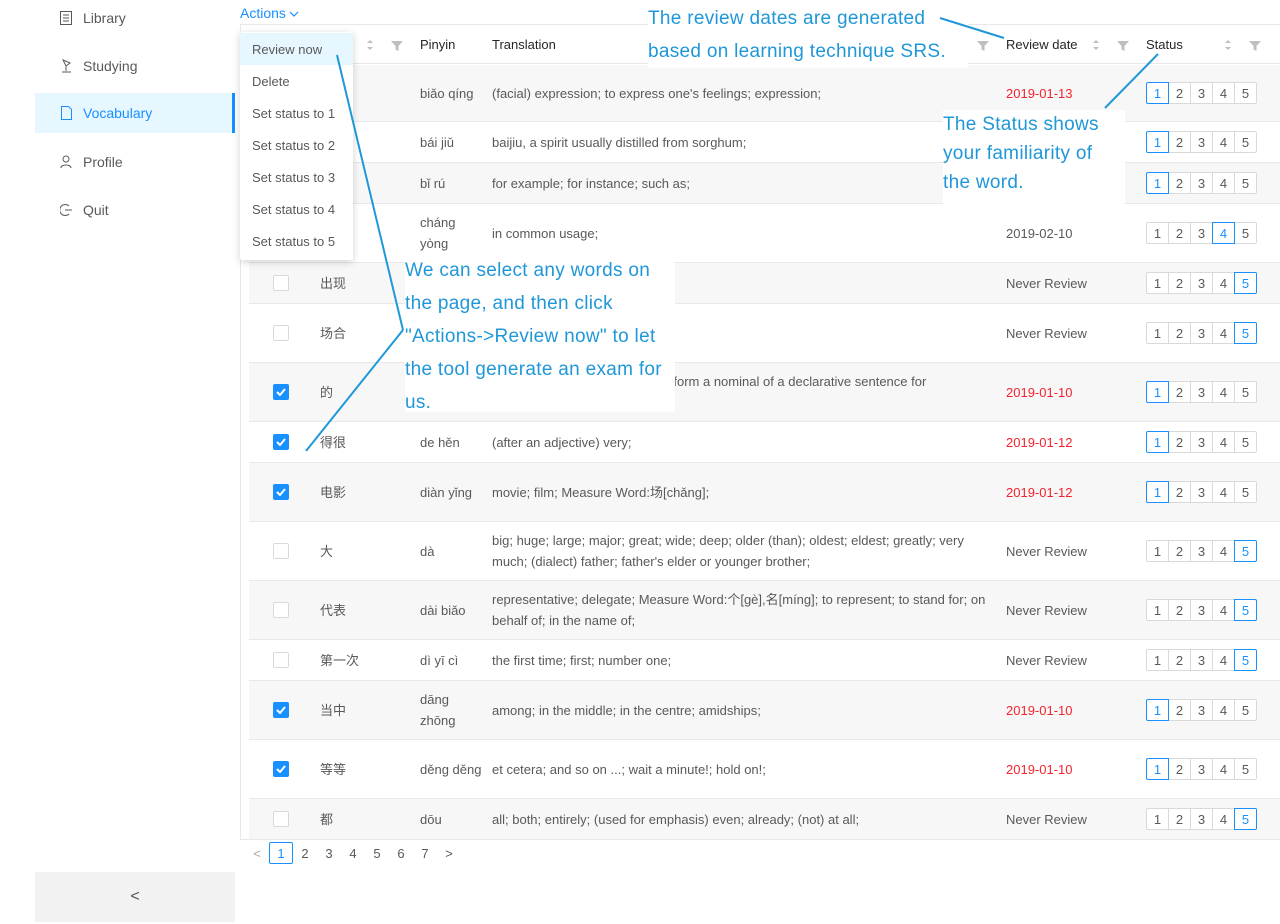 This screenshot has height=924, width=1280. Describe the element at coordinates (296, 49) in the screenshot. I see `dropdown-item-review-now: Review now` at that location.